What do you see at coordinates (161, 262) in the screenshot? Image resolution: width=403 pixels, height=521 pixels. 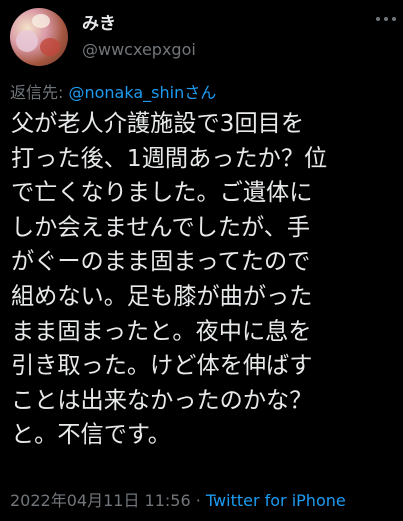 I see `tweet-text-line: がぐーのまま固まってたので` at bounding box center [161, 262].